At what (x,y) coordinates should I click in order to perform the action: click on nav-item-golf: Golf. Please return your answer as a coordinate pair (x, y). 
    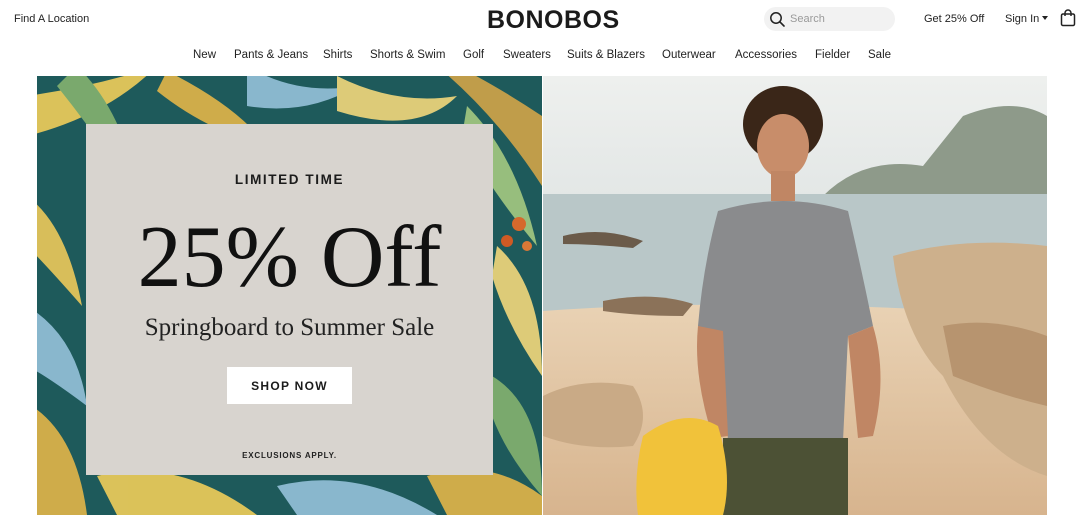
    Looking at the image, I should click on (473, 55).